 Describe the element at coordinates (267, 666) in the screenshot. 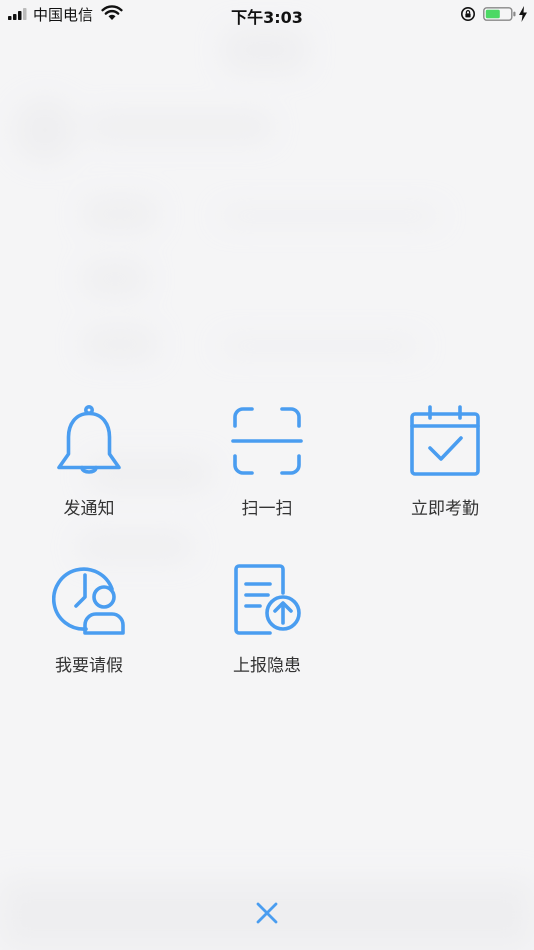

I see `report-hazard-label: 上报隐患` at that location.